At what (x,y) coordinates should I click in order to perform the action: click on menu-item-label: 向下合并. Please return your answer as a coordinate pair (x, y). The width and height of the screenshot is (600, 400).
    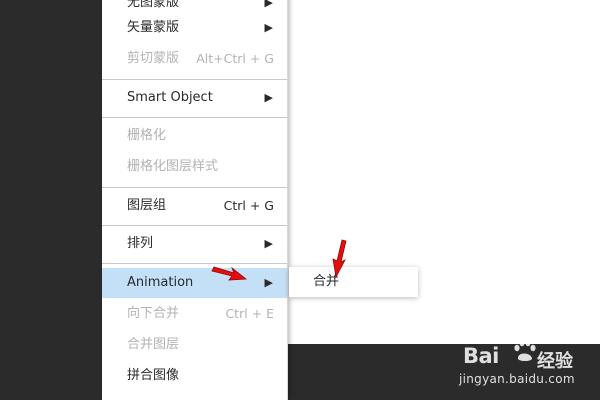
    Looking at the image, I should click on (153, 313).